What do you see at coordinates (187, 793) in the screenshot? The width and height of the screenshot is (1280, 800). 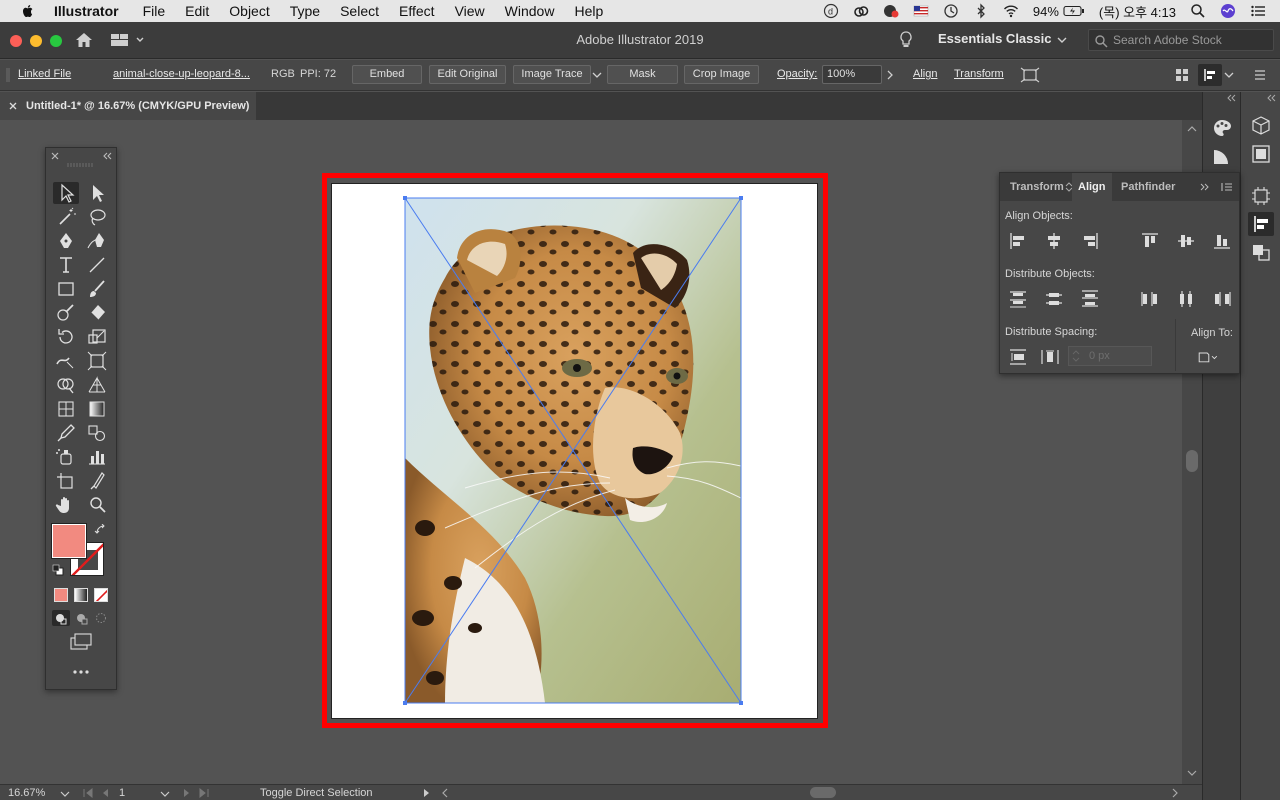 I see `next-artboard-icon` at bounding box center [187, 793].